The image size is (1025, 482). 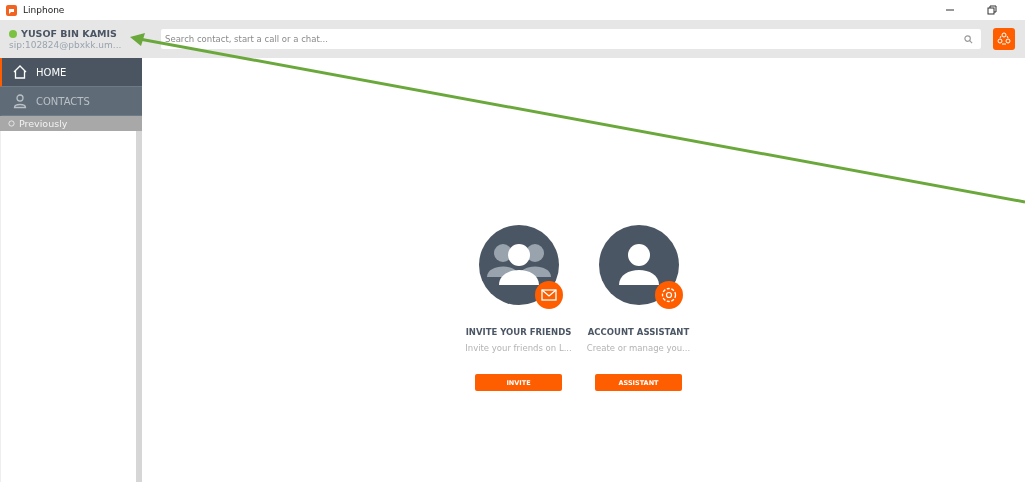 I want to click on history-header: Previously, so click(x=71, y=123).